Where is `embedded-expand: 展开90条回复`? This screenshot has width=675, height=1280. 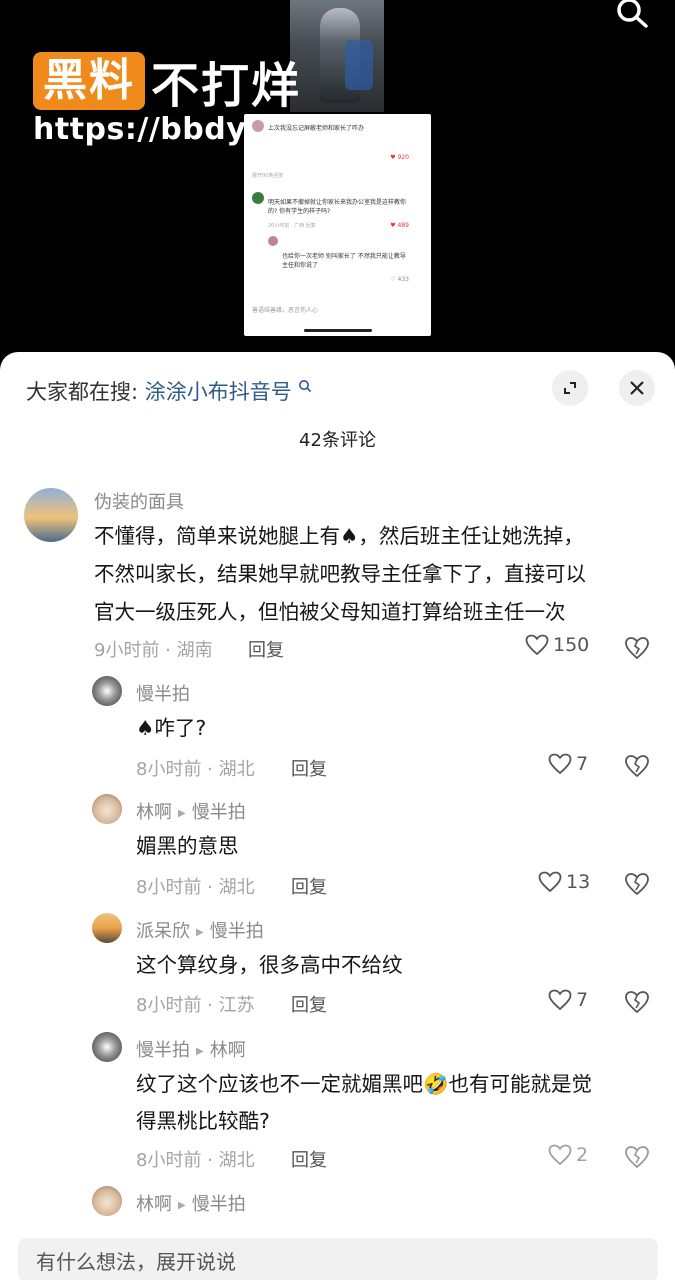 embedded-expand: 展开90条回复 is located at coordinates (268, 176).